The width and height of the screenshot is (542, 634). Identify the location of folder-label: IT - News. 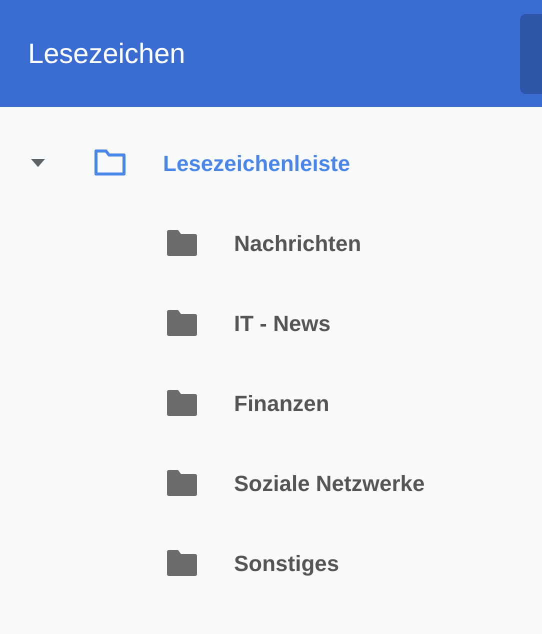
(282, 323).